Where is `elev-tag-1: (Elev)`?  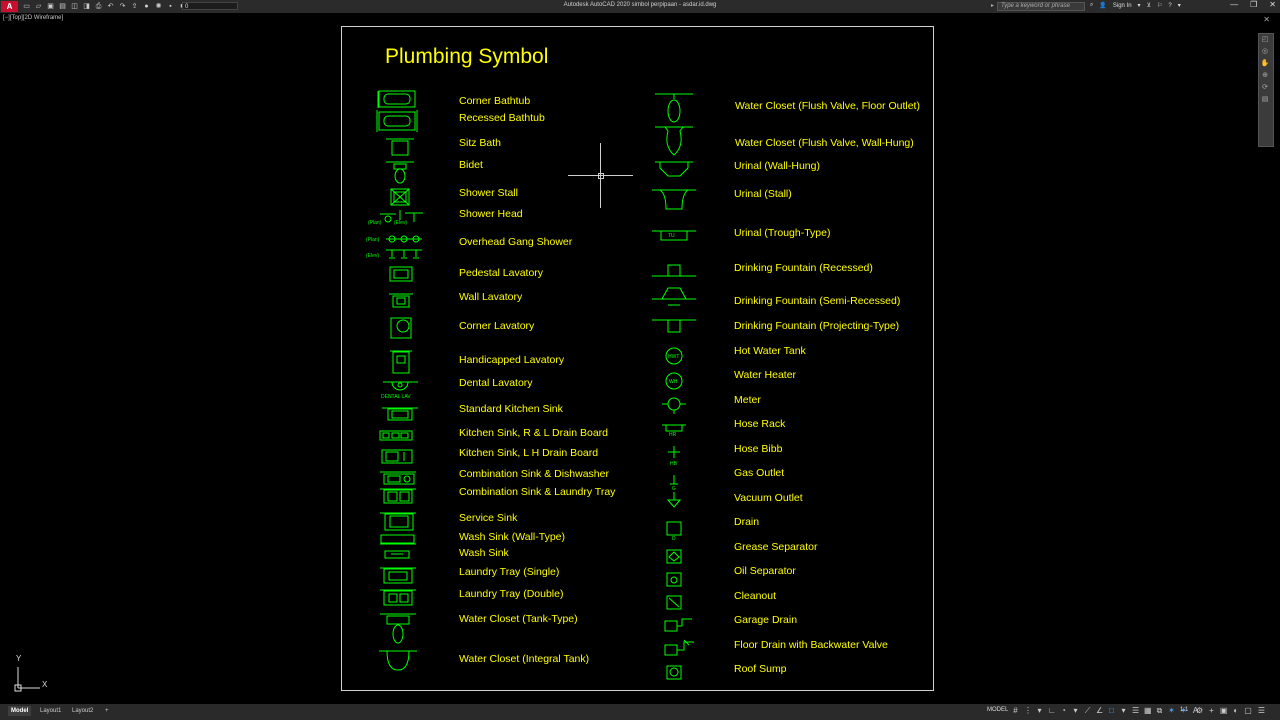
elev-tag-1: (Elev) is located at coordinates (400, 223).